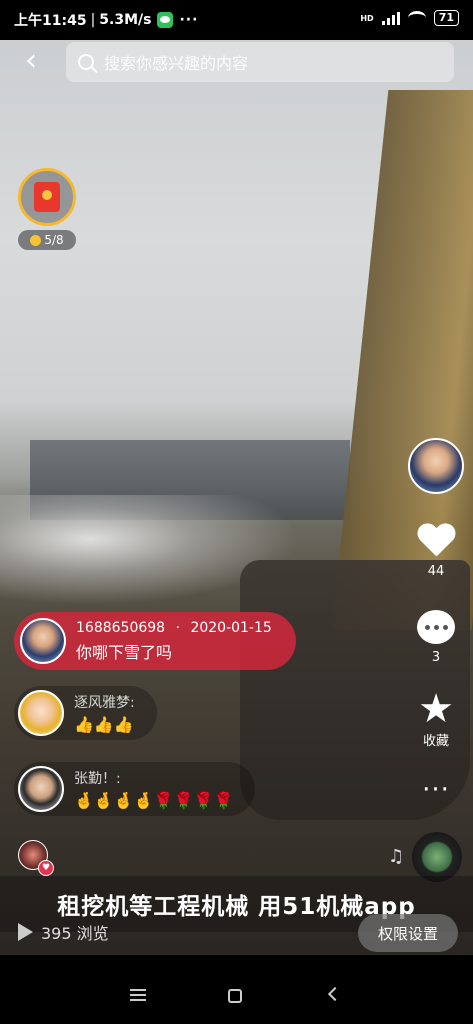 Image resolution: width=473 pixels, height=1024 pixels. I want to click on comment-body: 1688650698 · 2020-01-15 你哪下雪了吗, so click(174, 641).